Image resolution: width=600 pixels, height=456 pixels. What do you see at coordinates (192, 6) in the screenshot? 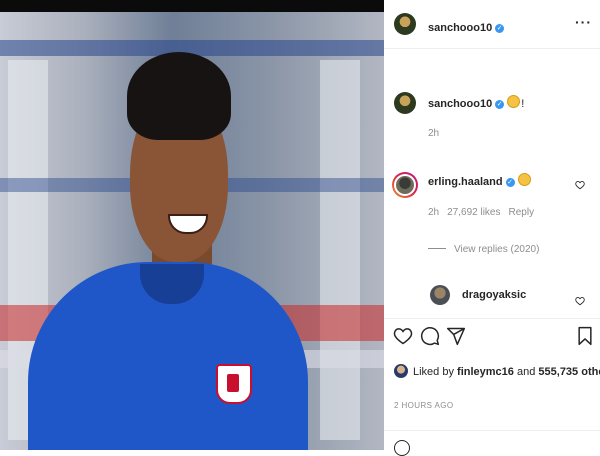
I see `photo-top-bar` at bounding box center [192, 6].